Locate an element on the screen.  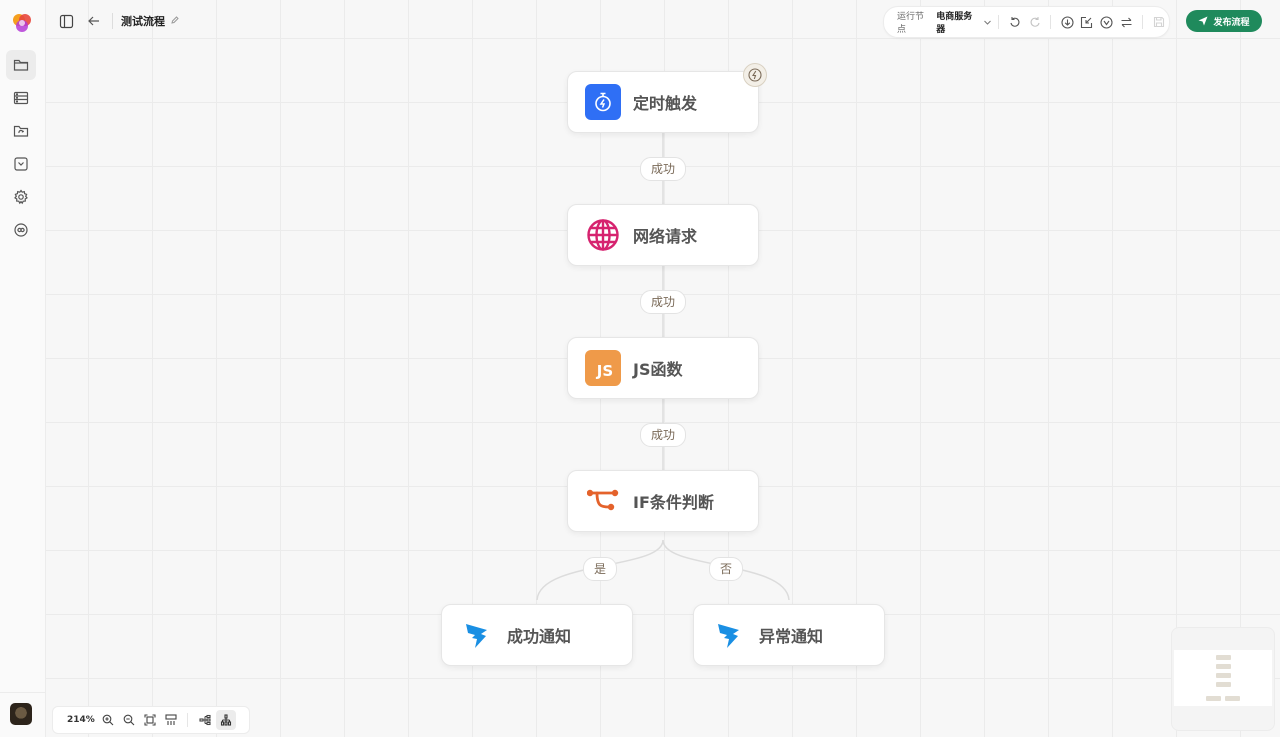
sidebar-toggle-icon is located at coordinates (66, 21).